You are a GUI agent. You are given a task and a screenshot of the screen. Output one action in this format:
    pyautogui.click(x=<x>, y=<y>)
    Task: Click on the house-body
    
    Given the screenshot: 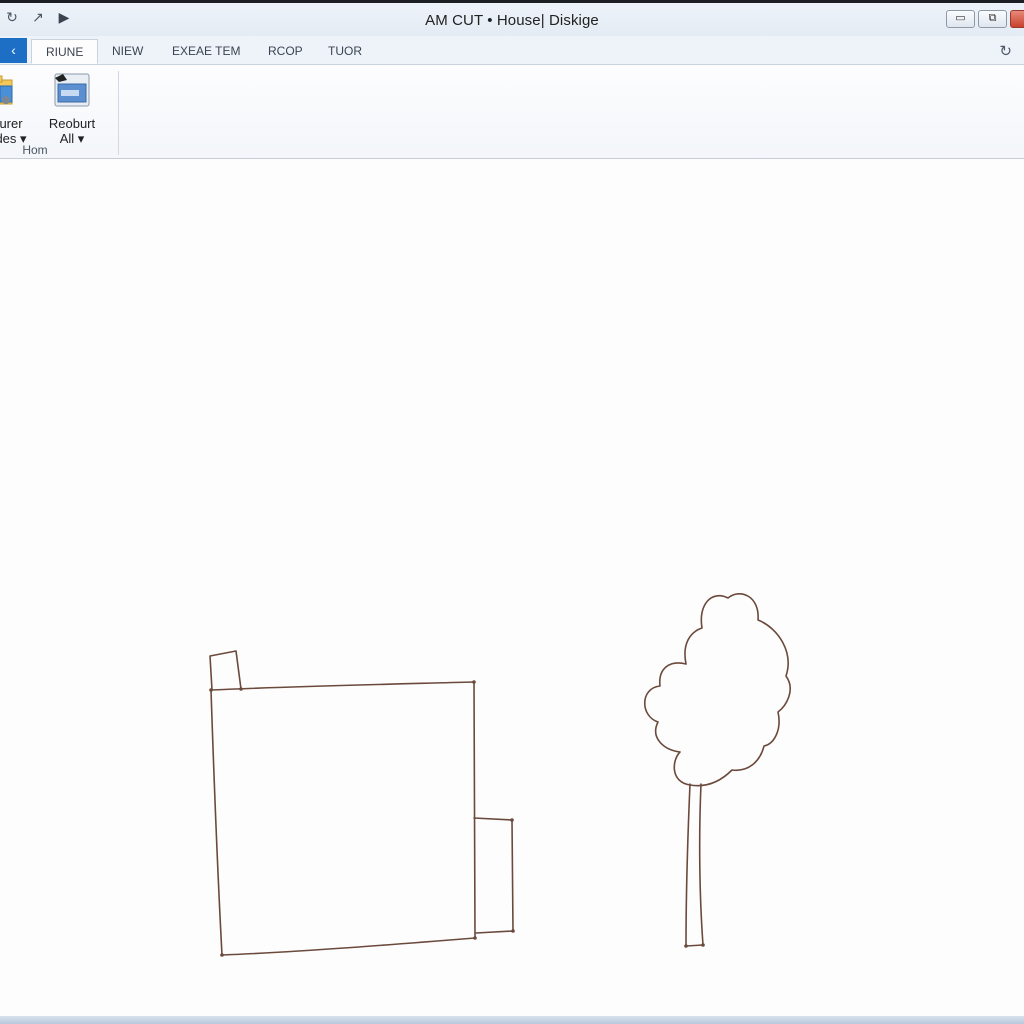 What is the action you would take?
    pyautogui.click(x=343, y=818)
    